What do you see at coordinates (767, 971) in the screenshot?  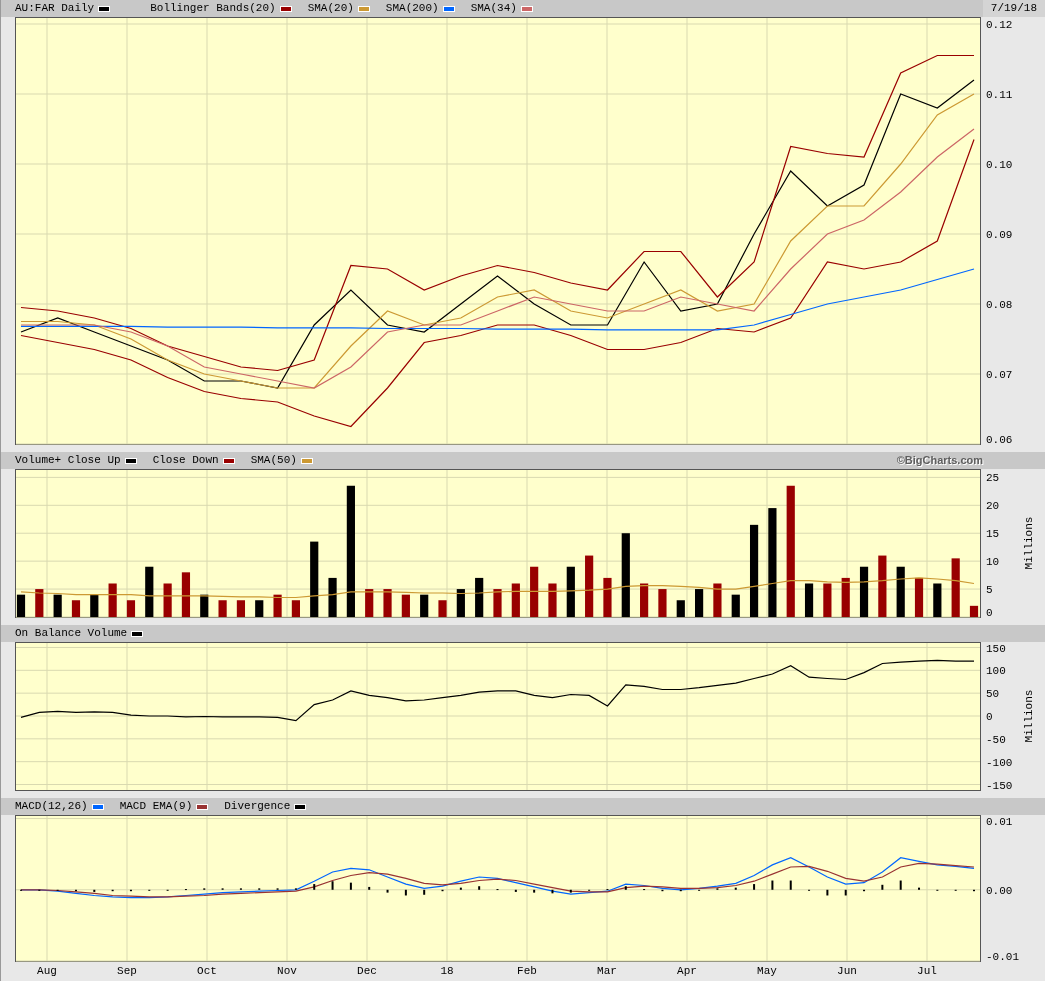 I see `month-label: May` at bounding box center [767, 971].